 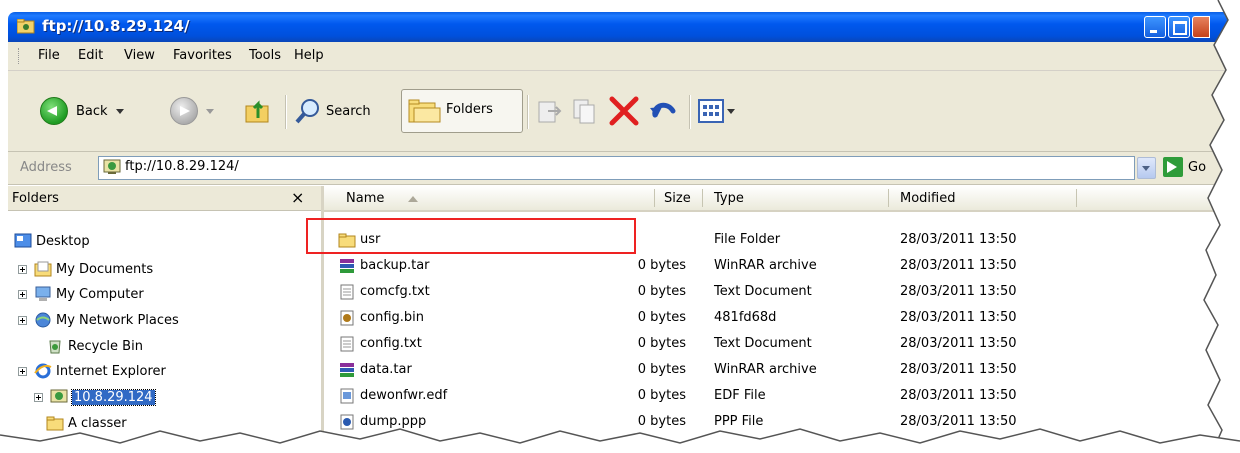 I want to click on column-modified: Modified, so click(x=927, y=198).